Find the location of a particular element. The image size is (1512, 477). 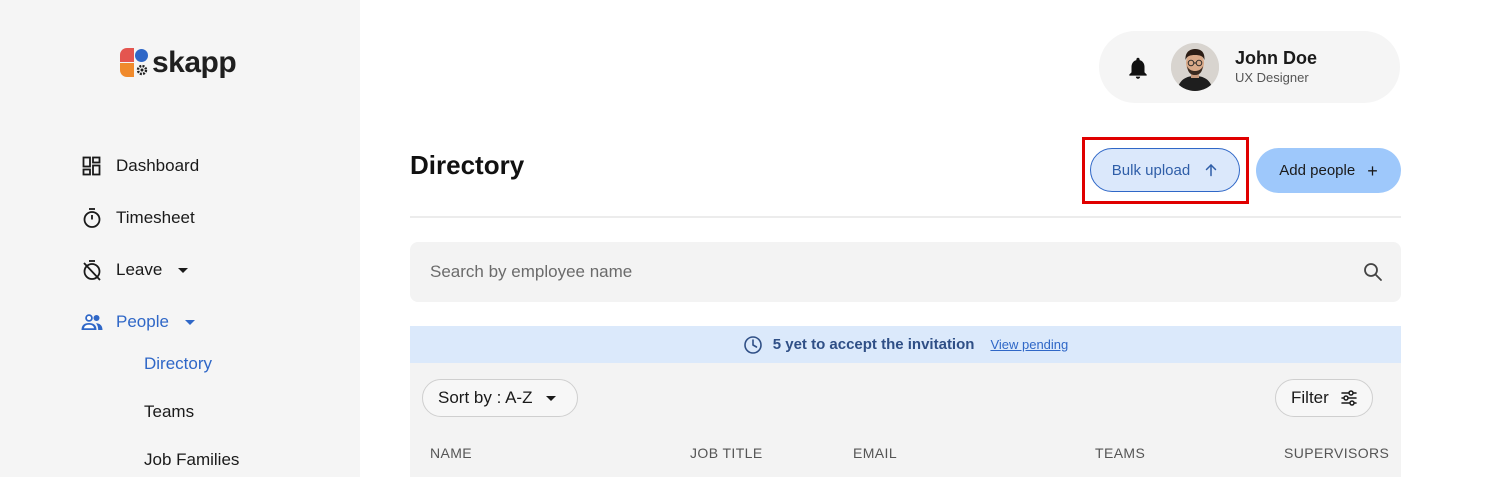

plus-icon: + is located at coordinates (1372, 170).